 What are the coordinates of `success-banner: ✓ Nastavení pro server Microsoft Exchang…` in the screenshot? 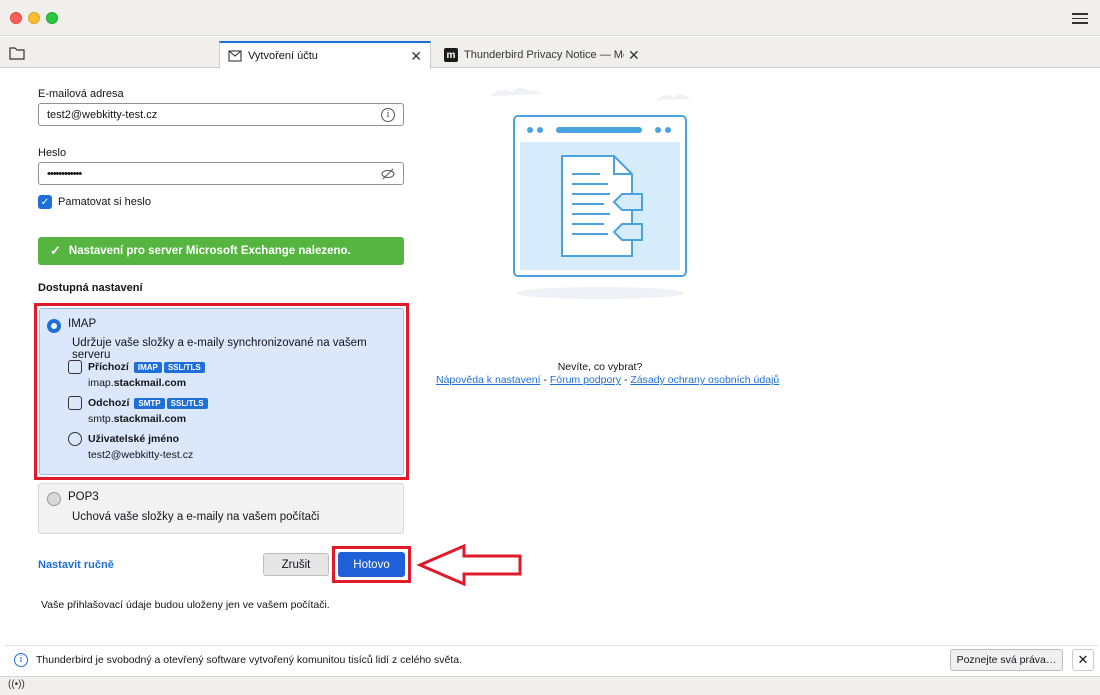 It's located at (221, 251).